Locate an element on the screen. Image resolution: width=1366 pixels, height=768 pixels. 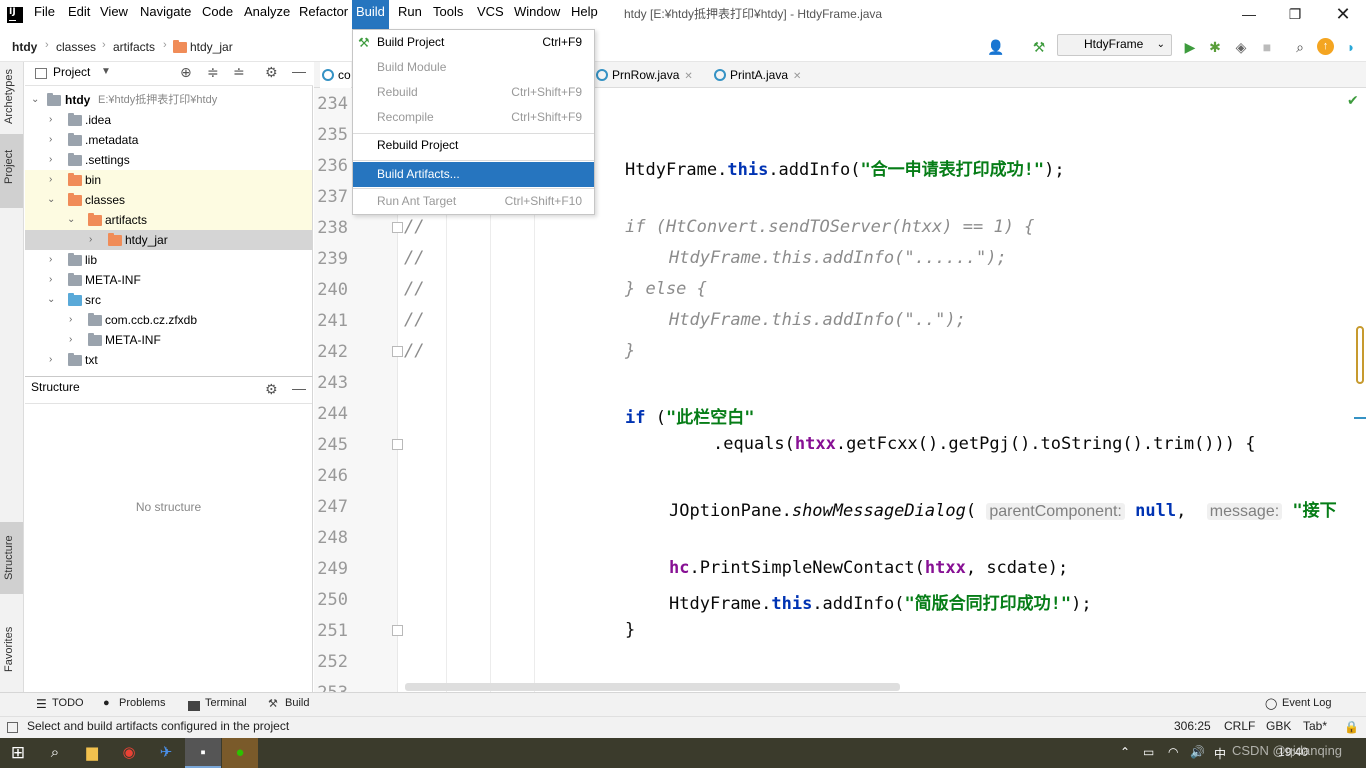
tree-item-htdy-jar: › htdy_jar is located at coordinates (168, 240).